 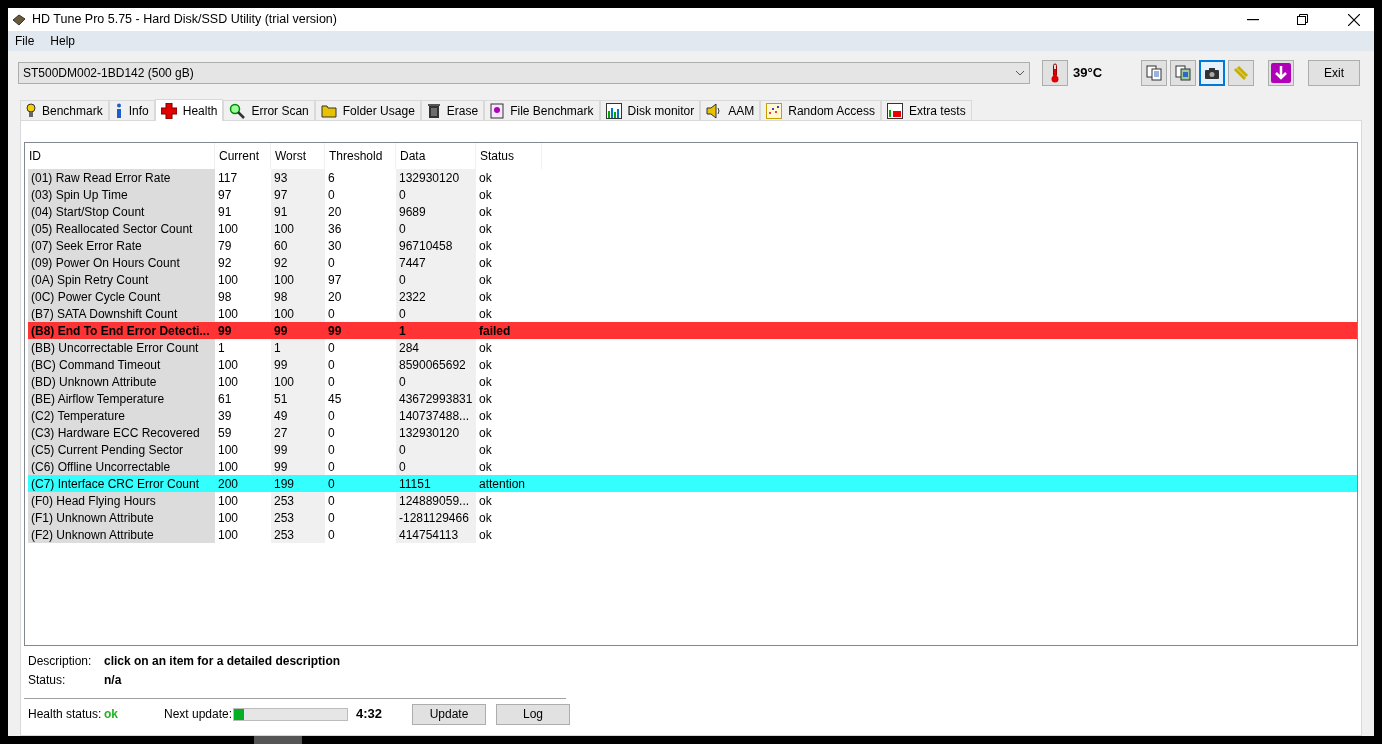 I want to click on copy-image-icon, so click(x=1183, y=72).